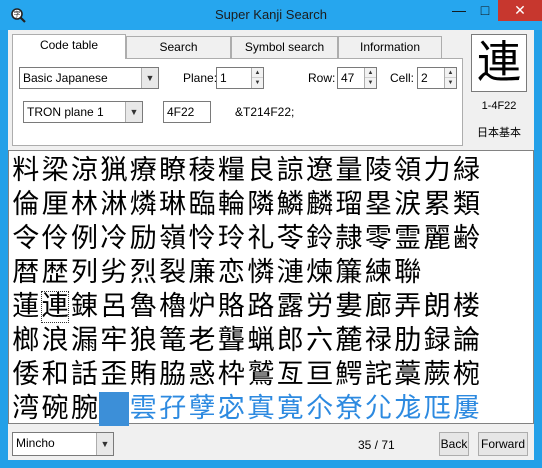 This screenshot has height=468, width=542. I want to click on kanji-cell: 篭, so click(172, 341).